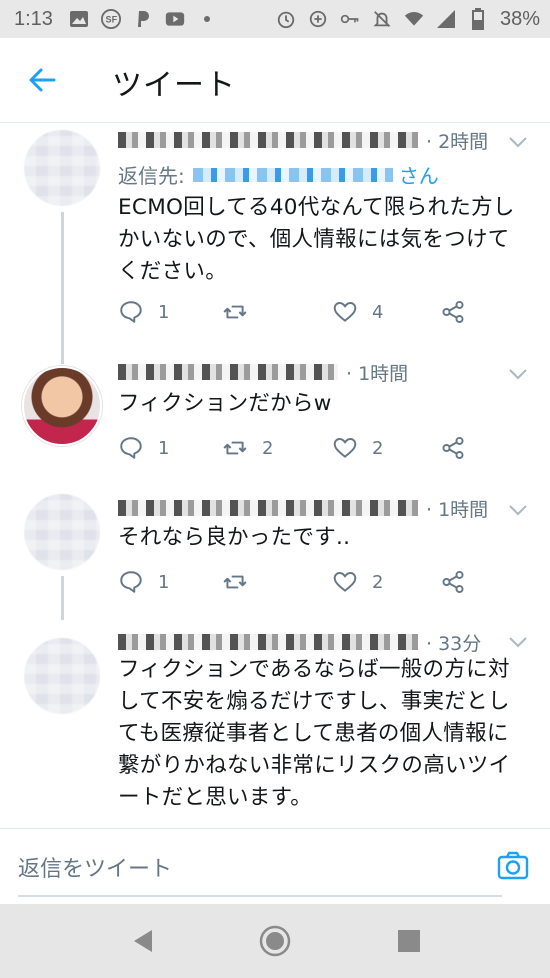 This screenshot has width=550, height=978. What do you see at coordinates (446, 19) in the screenshot?
I see `signal-icon` at bounding box center [446, 19].